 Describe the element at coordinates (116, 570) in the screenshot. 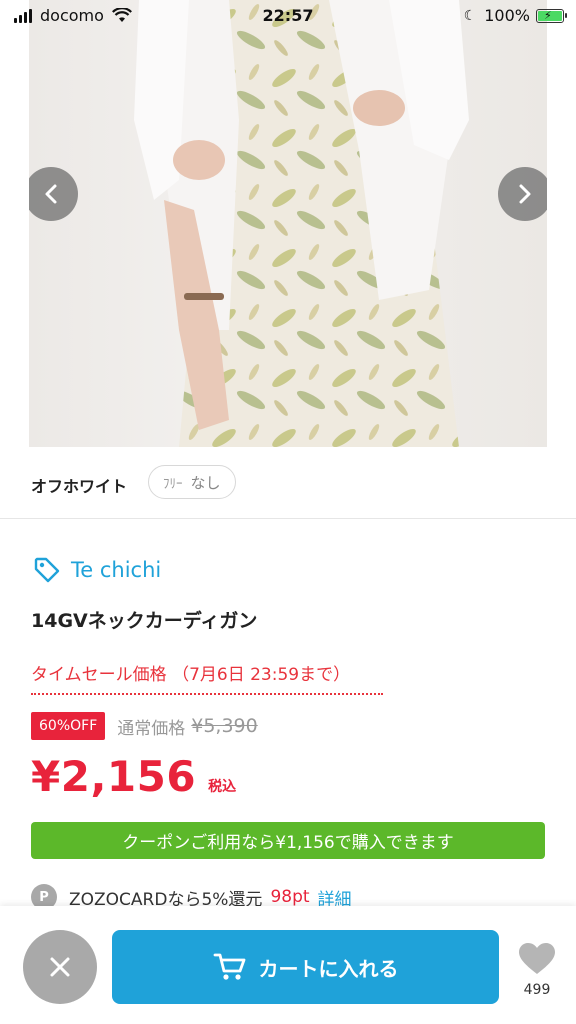

I see `brand-name: Te chichi` at that location.